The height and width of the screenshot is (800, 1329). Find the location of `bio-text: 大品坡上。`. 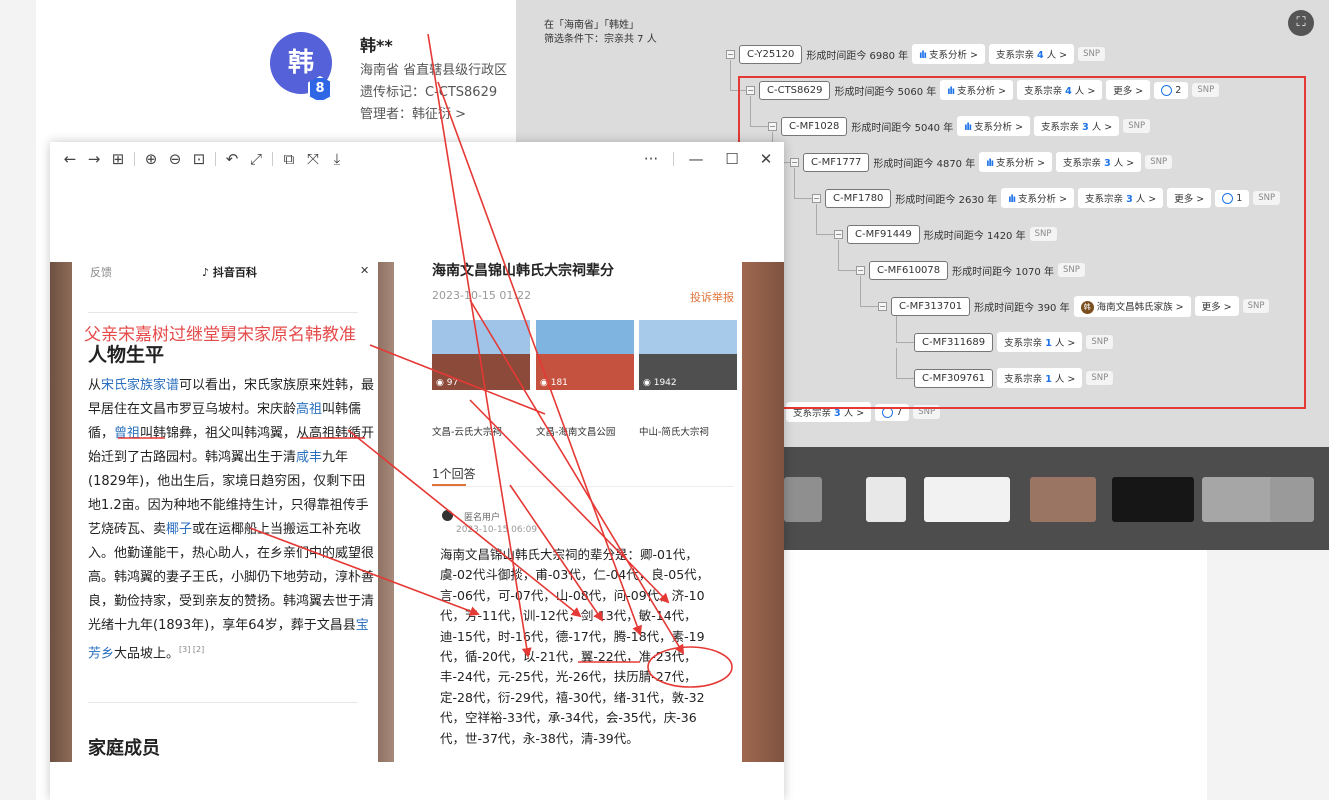

bio-text: 大品坡上。 is located at coordinates (147, 654).